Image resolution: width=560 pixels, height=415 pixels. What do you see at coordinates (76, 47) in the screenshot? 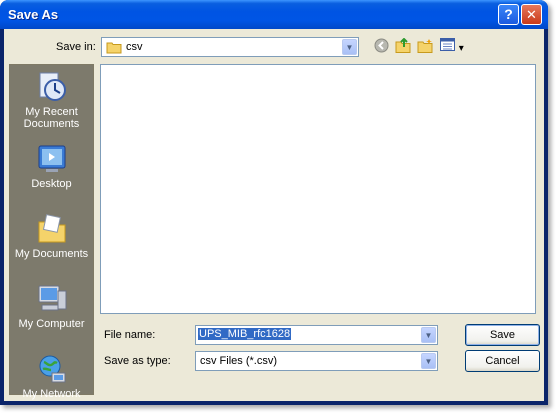
I see `save-in-label: Save in:` at bounding box center [76, 47].